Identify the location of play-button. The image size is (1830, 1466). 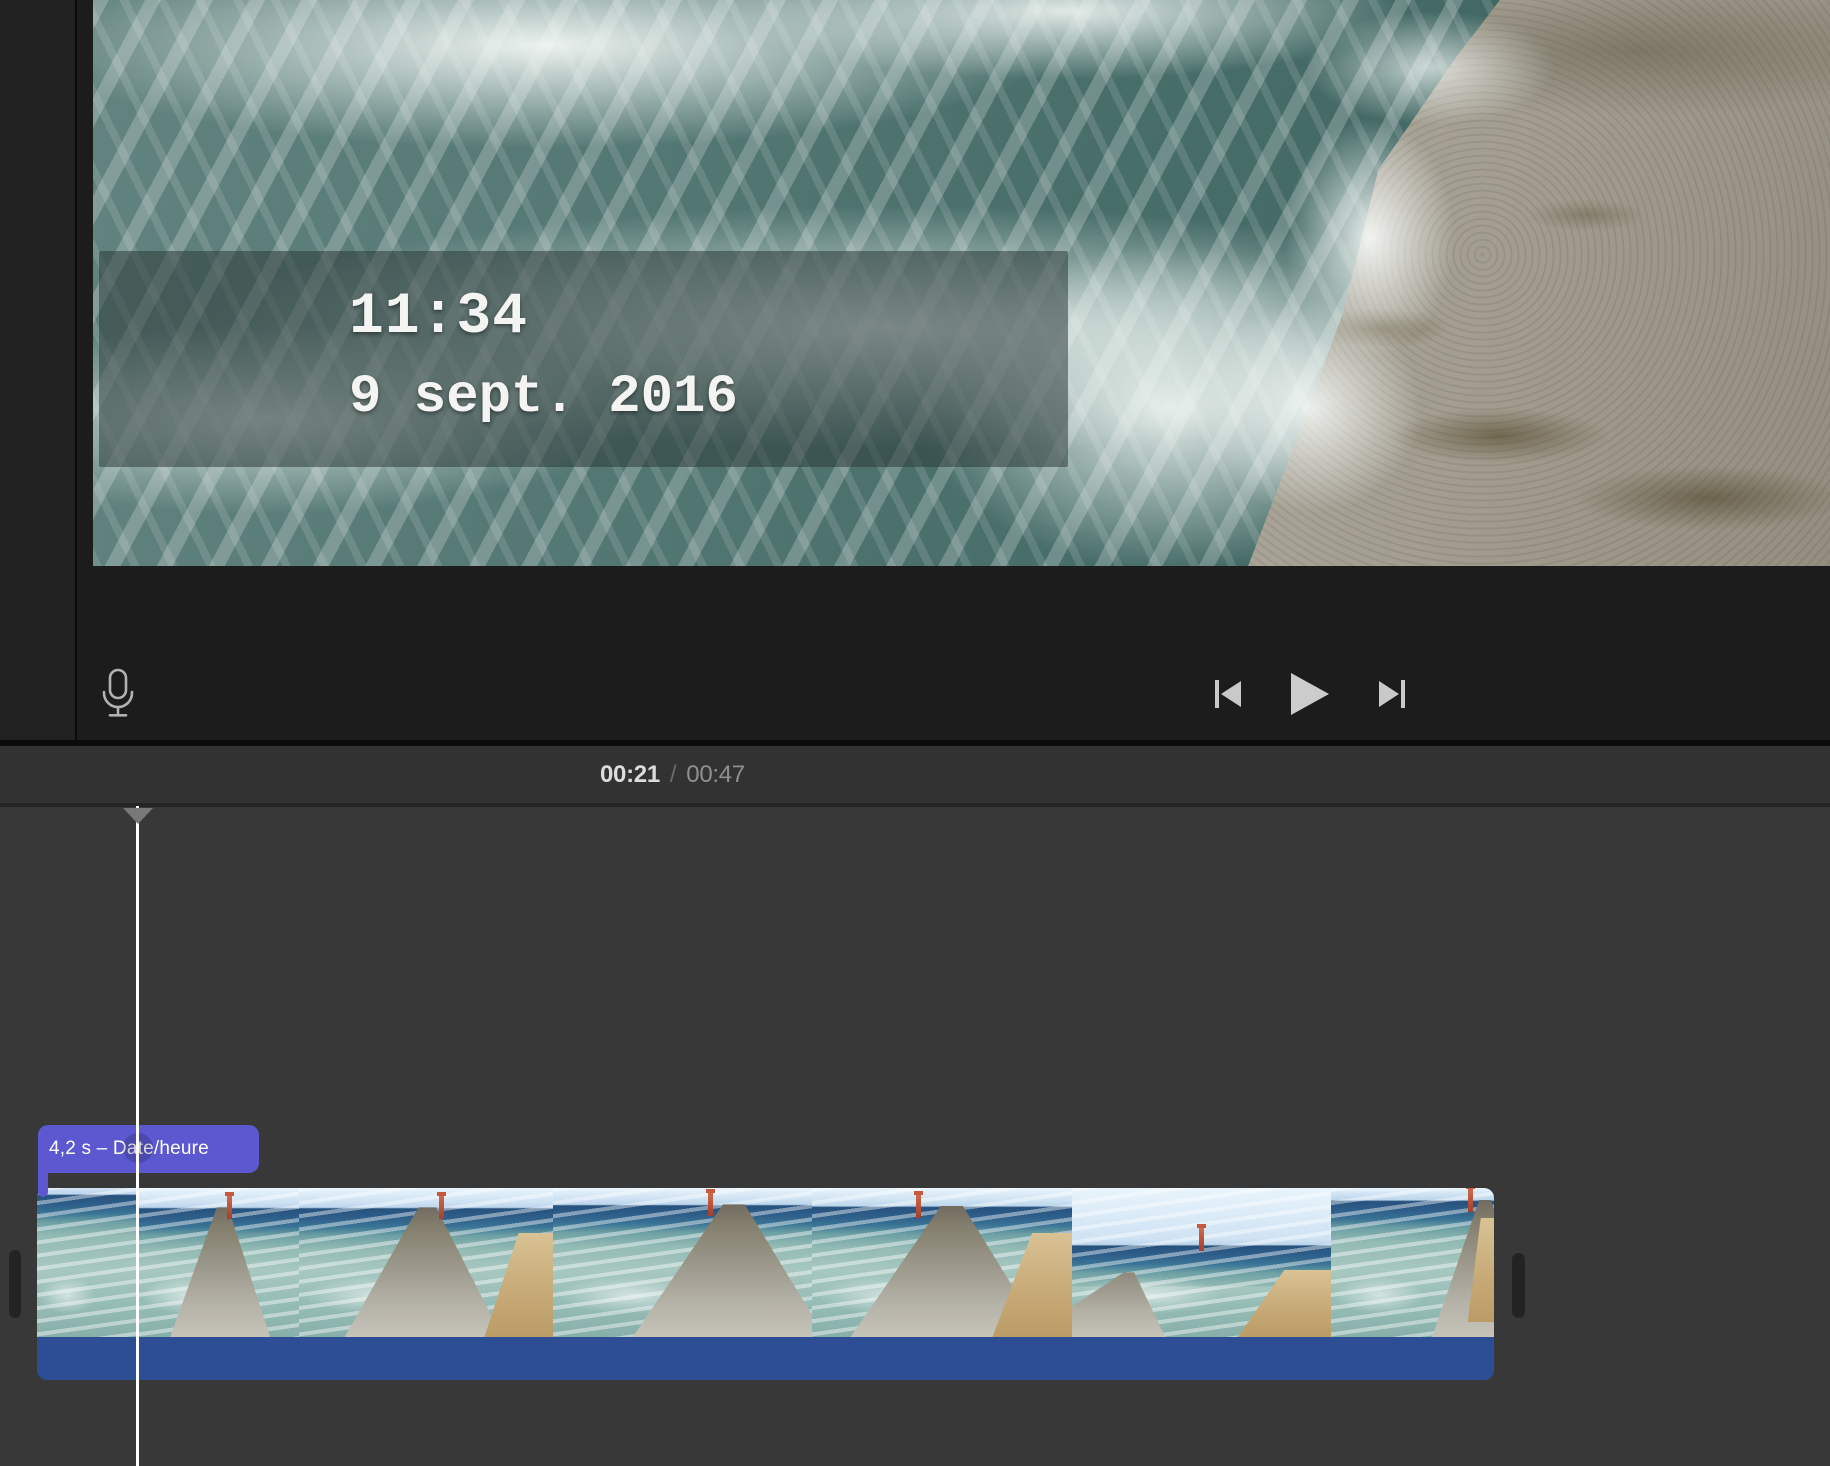
(1310, 695).